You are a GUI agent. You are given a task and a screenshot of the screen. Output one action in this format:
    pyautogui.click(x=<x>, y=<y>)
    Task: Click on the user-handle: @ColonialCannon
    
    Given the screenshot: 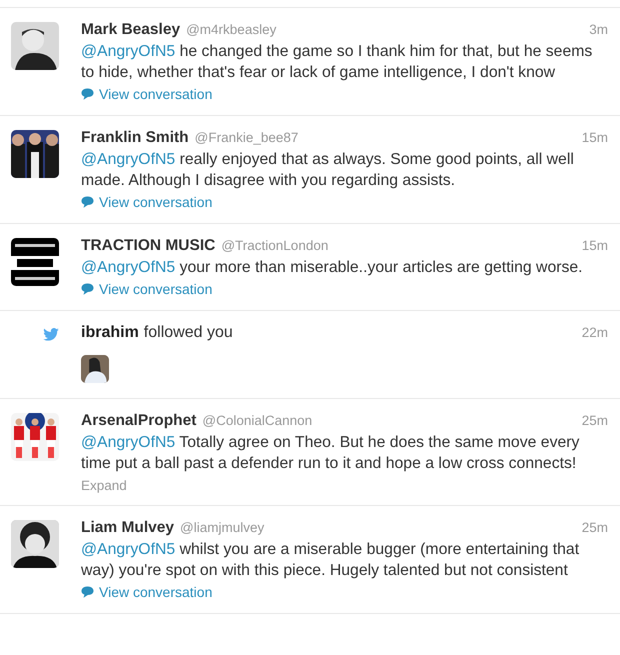 What is the action you would take?
    pyautogui.click(x=257, y=420)
    